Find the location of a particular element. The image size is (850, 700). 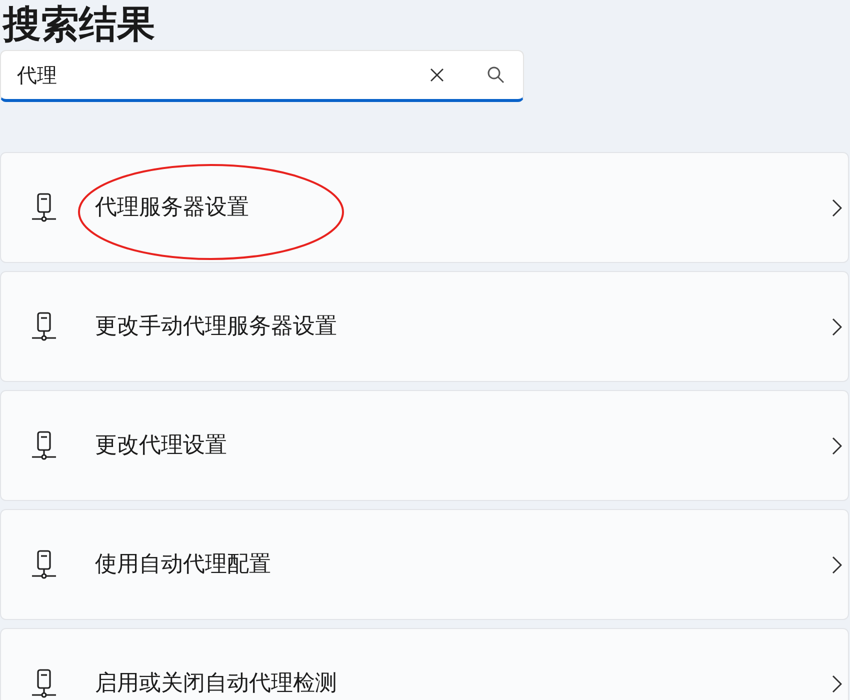

search-bar: 代理 is located at coordinates (262, 76).